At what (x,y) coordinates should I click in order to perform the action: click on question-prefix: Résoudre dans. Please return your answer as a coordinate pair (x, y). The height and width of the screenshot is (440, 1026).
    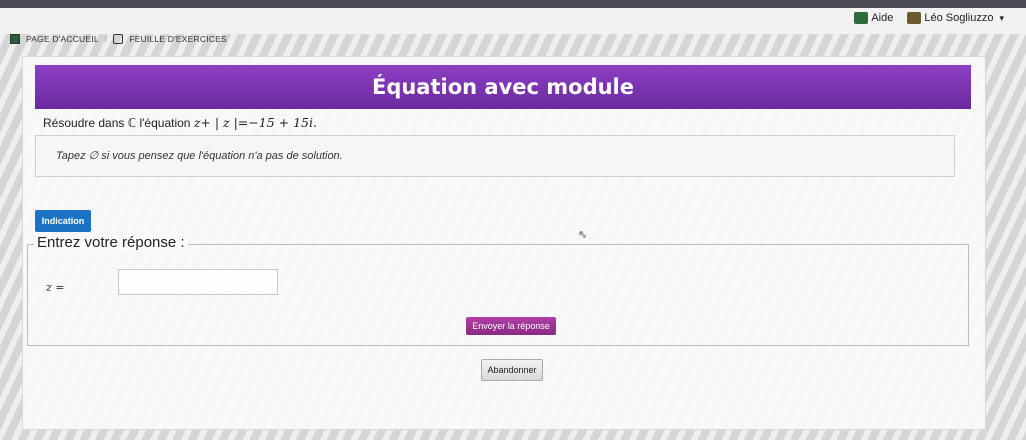
    Looking at the image, I should click on (84, 123).